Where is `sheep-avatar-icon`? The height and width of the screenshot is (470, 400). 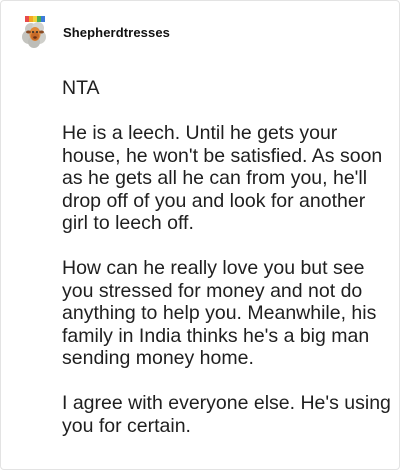
sheep-avatar-icon is located at coordinates (34, 32).